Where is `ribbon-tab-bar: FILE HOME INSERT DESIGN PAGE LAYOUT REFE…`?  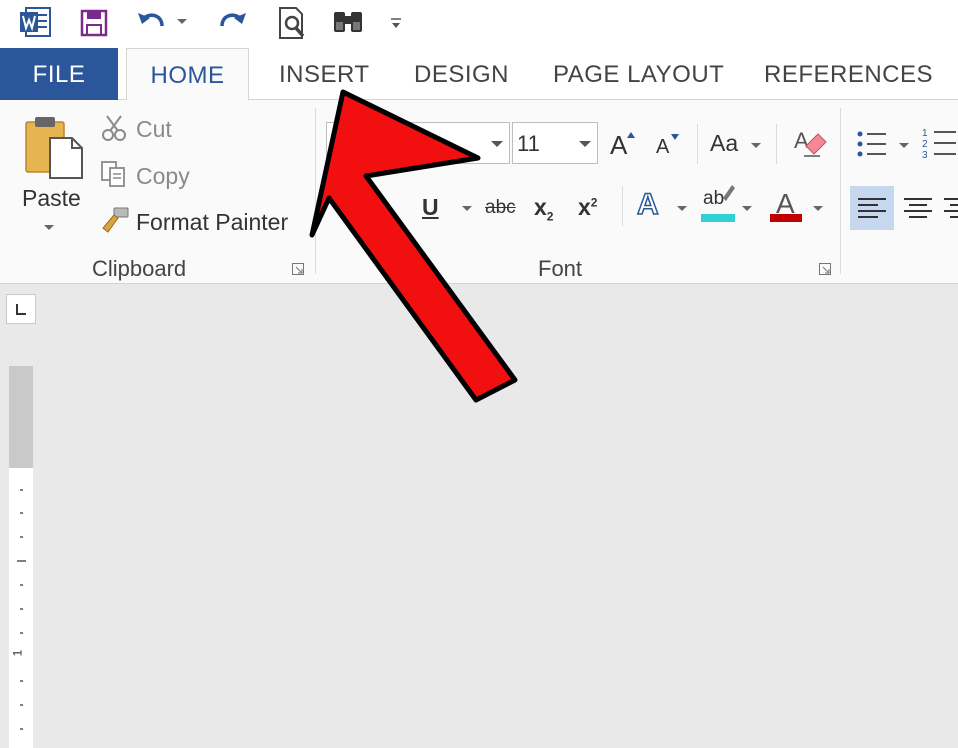
ribbon-tab-bar: FILE HOME INSERT DESIGN PAGE LAYOUT REFE… is located at coordinates (479, 74).